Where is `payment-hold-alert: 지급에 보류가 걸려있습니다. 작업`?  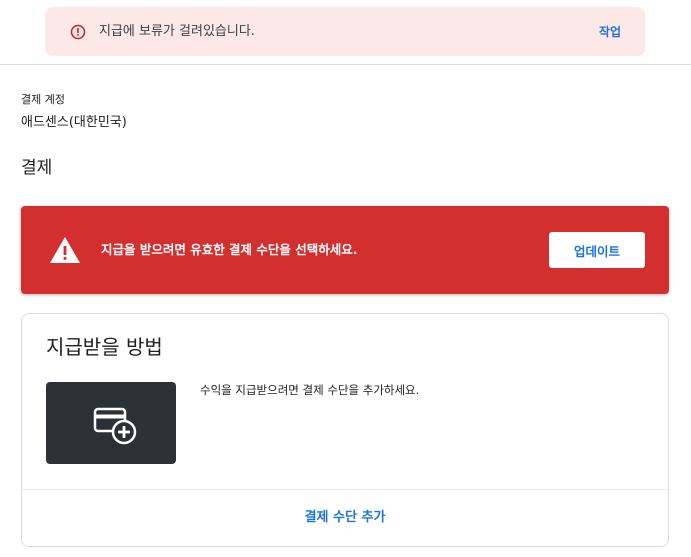 payment-hold-alert: 지급에 보류가 걸려있습니다. 작업 is located at coordinates (345, 31).